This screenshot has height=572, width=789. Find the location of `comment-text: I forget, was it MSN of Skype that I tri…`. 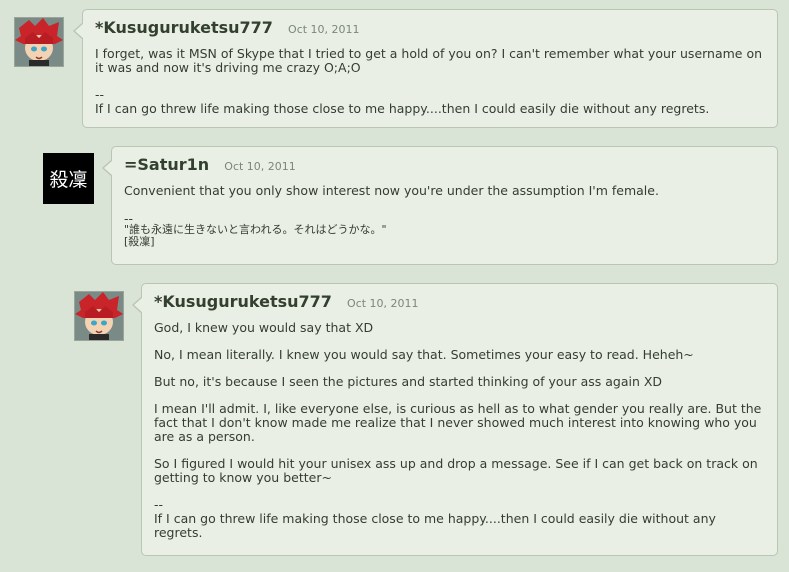

comment-text: I forget, was it MSN of Skype that I tri… is located at coordinates (429, 60).